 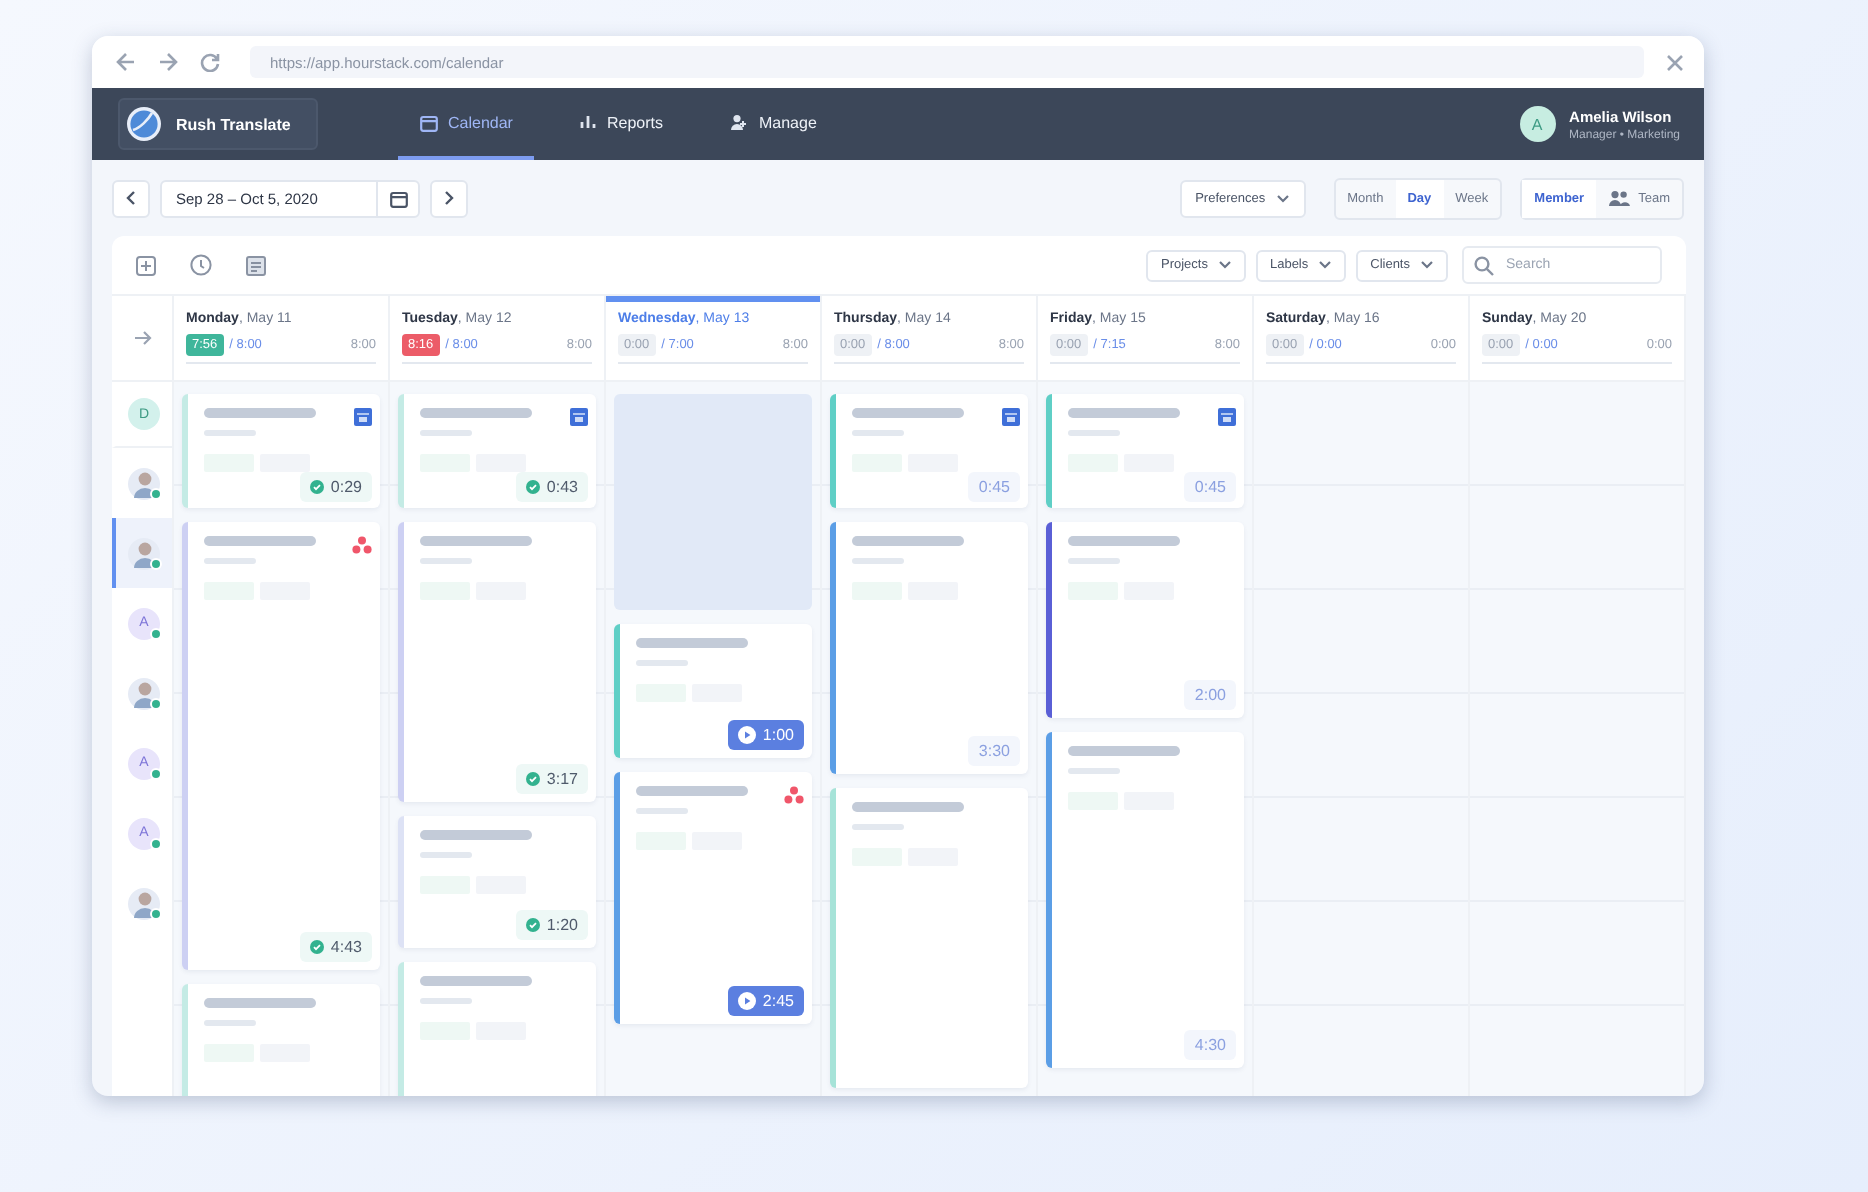 What do you see at coordinates (766, 1001) in the screenshot?
I see `timer-button: 2:45` at bounding box center [766, 1001].